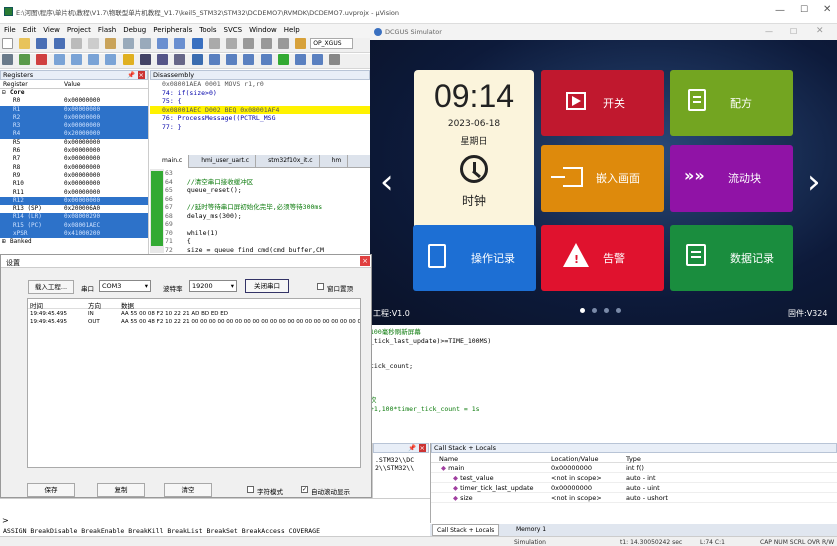  What do you see at coordinates (260, 101) in the screenshot?
I see `disassembly-line: 75: {` at bounding box center [260, 101].